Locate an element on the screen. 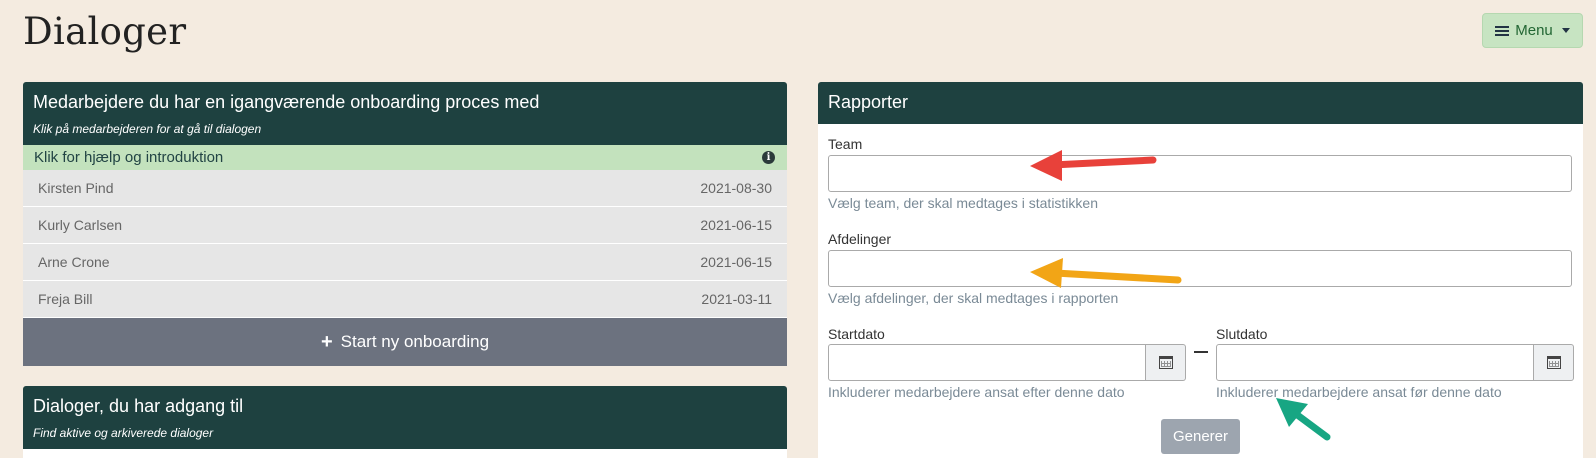  employee-date: 2021-08-30 is located at coordinates (736, 188).